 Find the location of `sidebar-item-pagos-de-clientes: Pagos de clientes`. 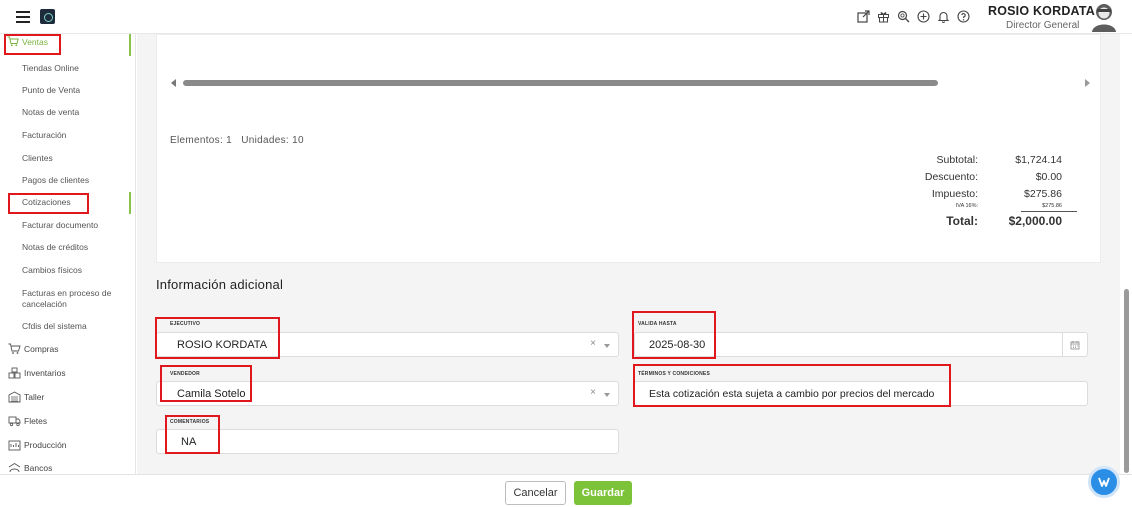

sidebar-item-pagos-de-clientes: Pagos de clientes is located at coordinates (55, 180).